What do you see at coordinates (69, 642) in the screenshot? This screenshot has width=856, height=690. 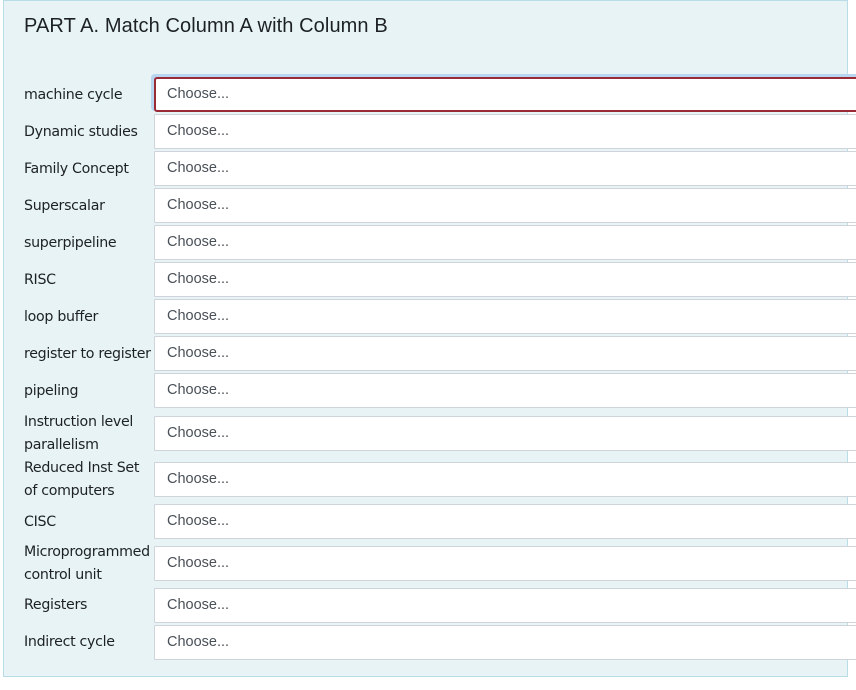 I see `column-a-label: Indirect cycle` at bounding box center [69, 642].